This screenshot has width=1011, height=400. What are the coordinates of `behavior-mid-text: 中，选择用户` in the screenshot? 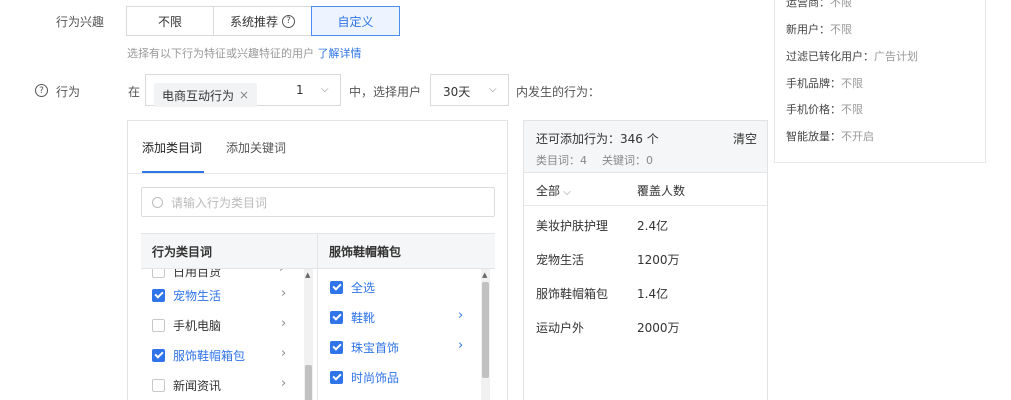 It's located at (385, 92).